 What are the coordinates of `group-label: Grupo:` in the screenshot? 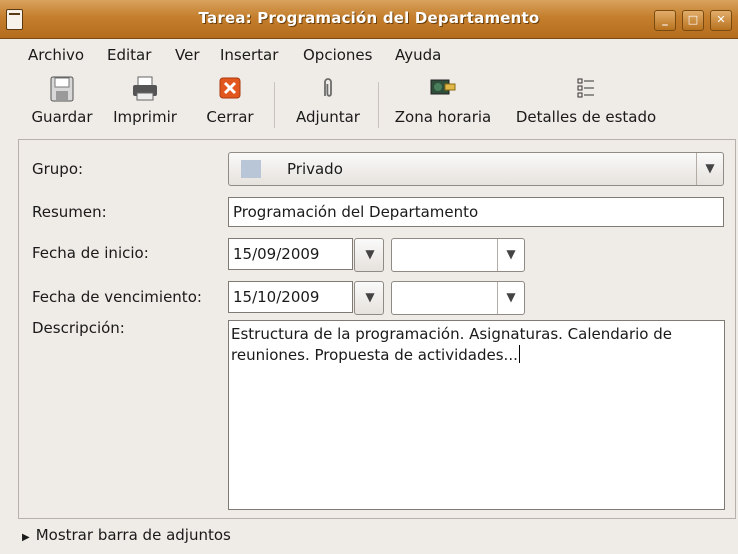 It's located at (58, 169).